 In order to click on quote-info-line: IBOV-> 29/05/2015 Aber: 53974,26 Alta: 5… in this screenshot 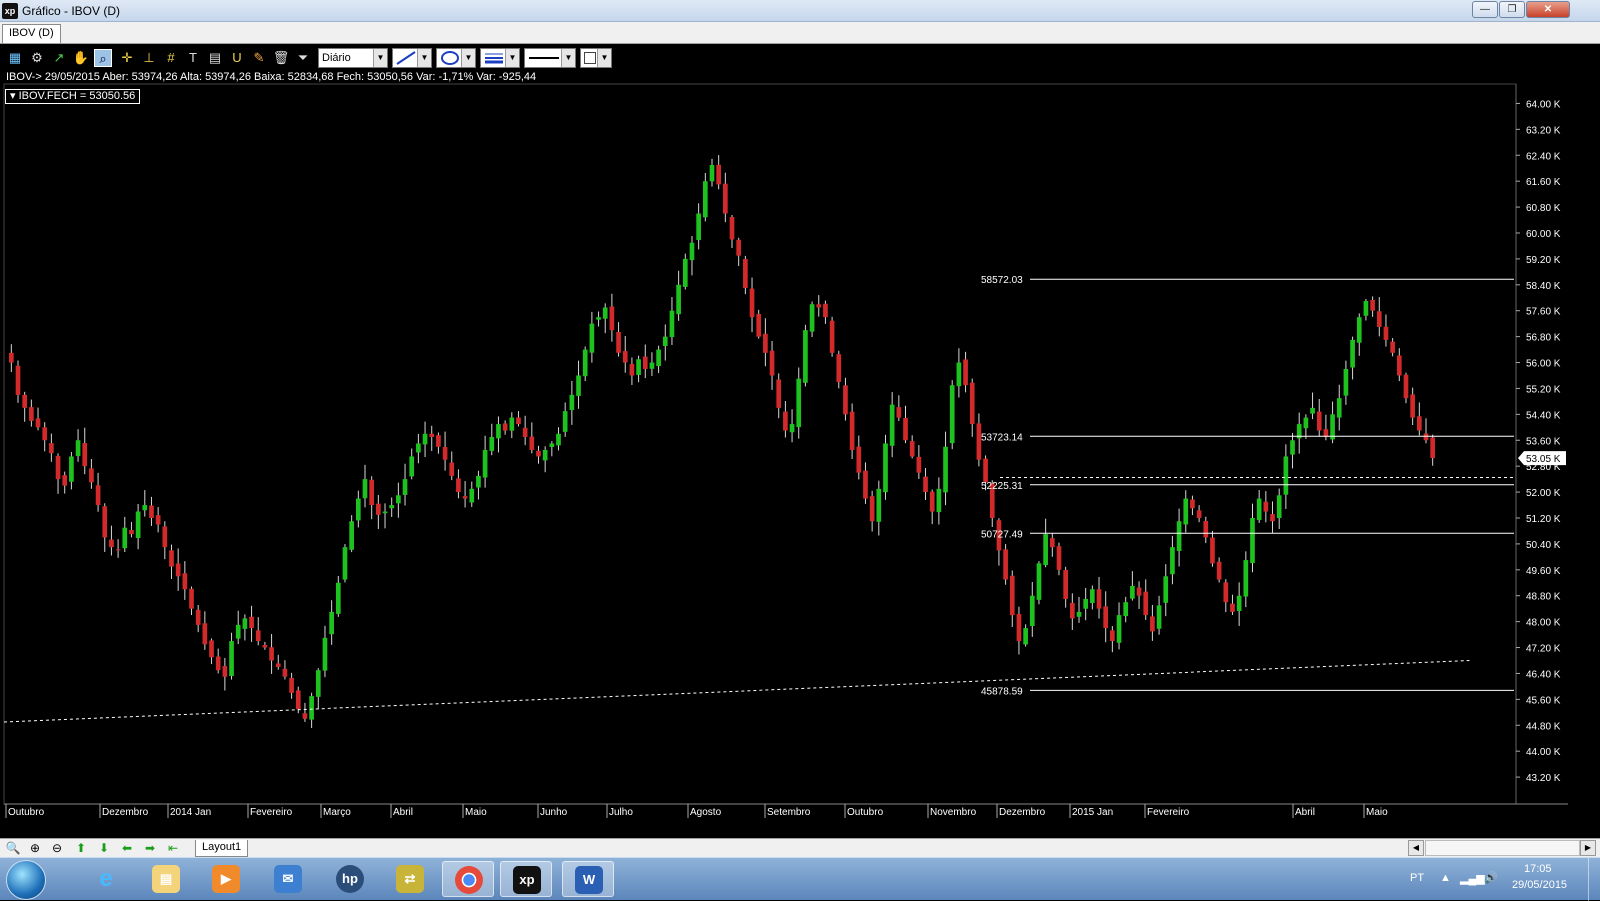, I will do `click(271, 77)`.